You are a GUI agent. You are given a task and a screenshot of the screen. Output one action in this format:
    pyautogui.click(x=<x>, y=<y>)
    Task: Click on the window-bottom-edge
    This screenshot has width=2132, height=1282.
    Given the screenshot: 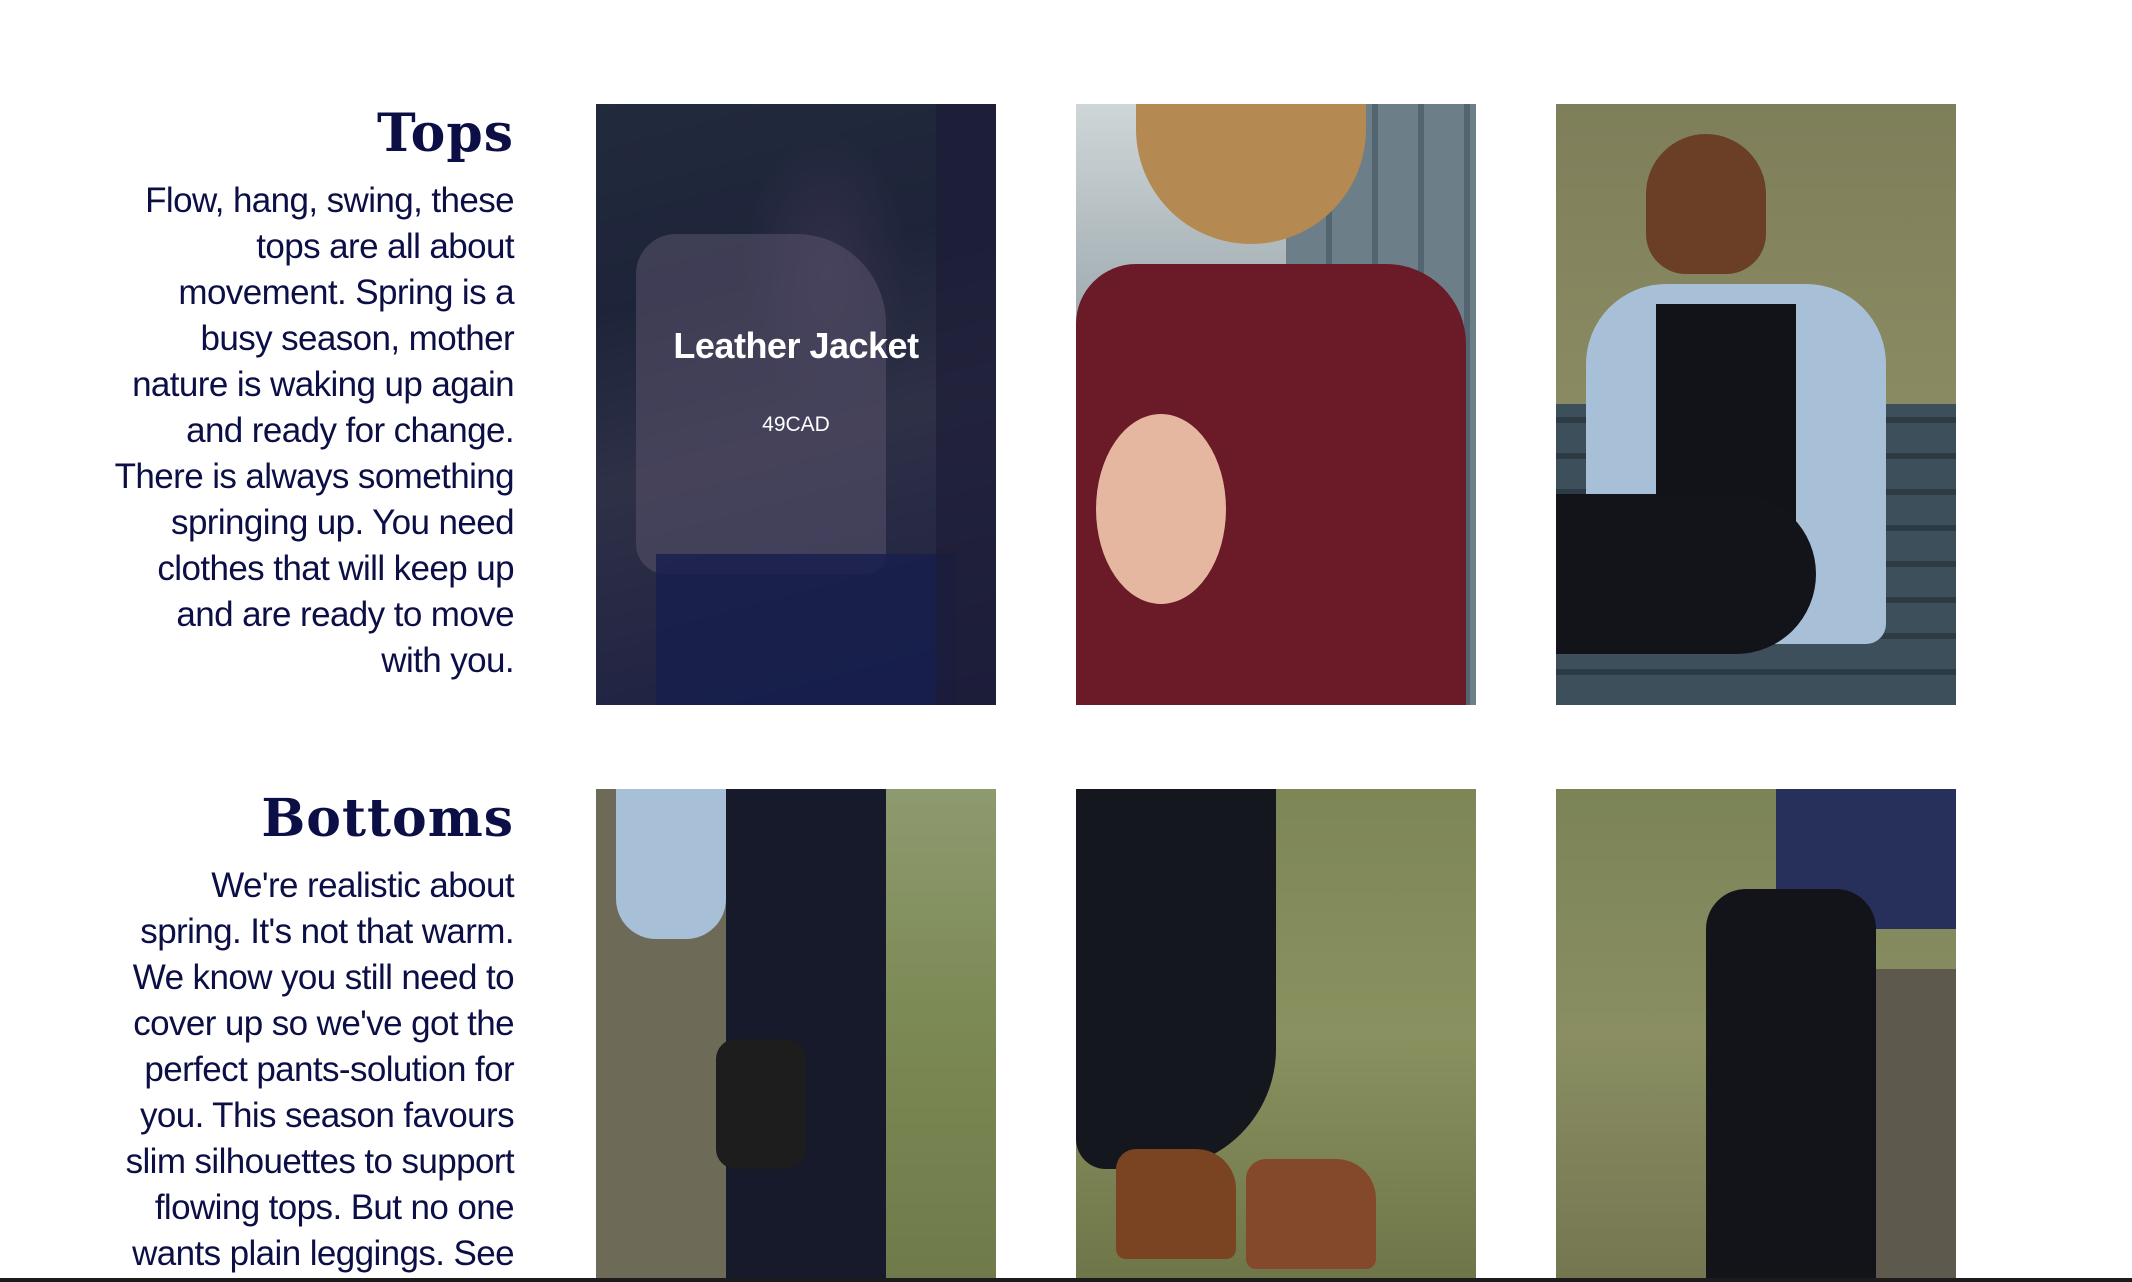 What is the action you would take?
    pyautogui.click(x=1066, y=1280)
    